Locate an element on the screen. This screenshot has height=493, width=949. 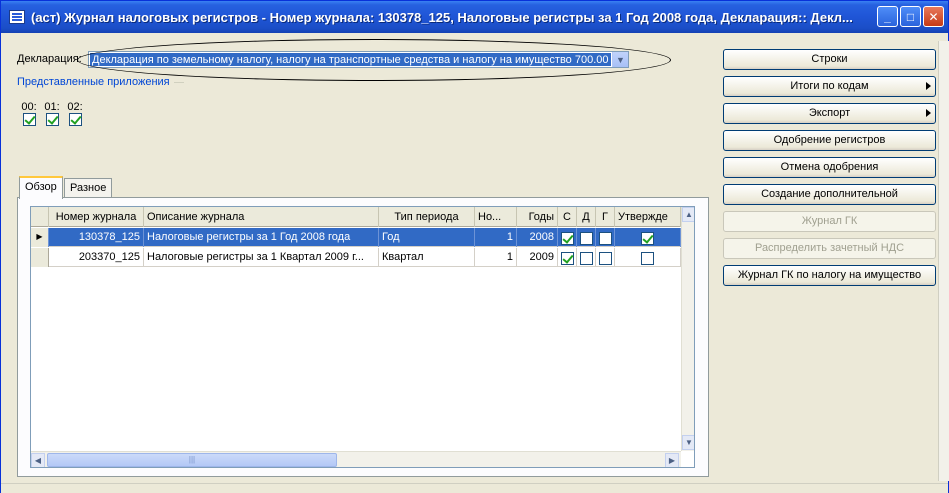
totals-by-codes-label: Итоги по кодам is located at coordinates (829, 86).